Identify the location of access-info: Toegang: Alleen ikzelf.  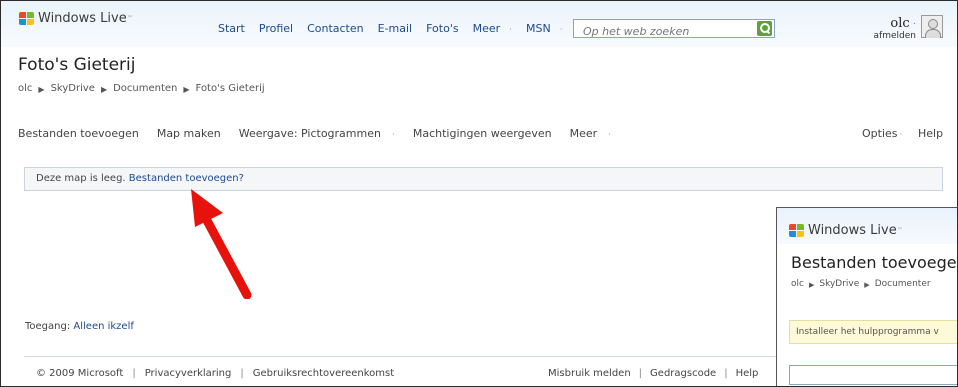
(79, 326).